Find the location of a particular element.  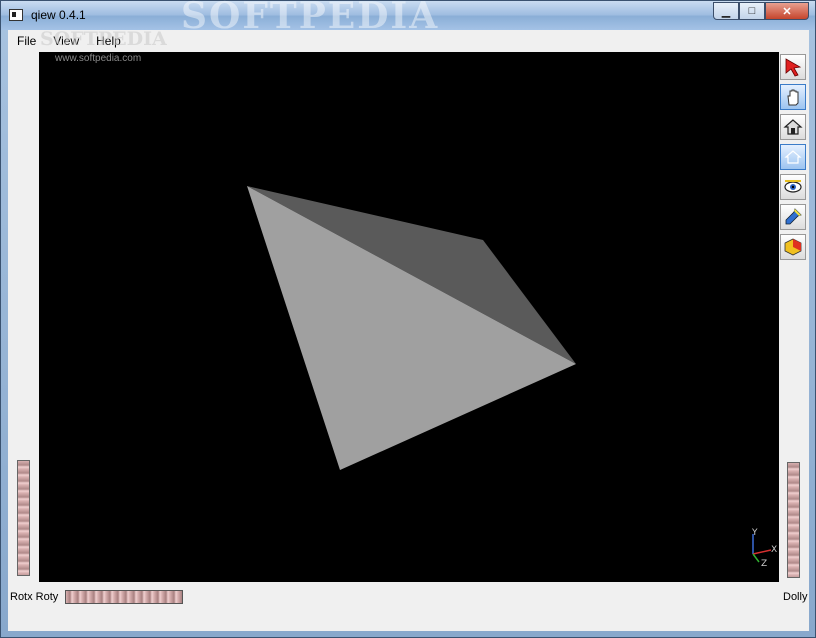

flashlight-icon is located at coordinates (793, 216).